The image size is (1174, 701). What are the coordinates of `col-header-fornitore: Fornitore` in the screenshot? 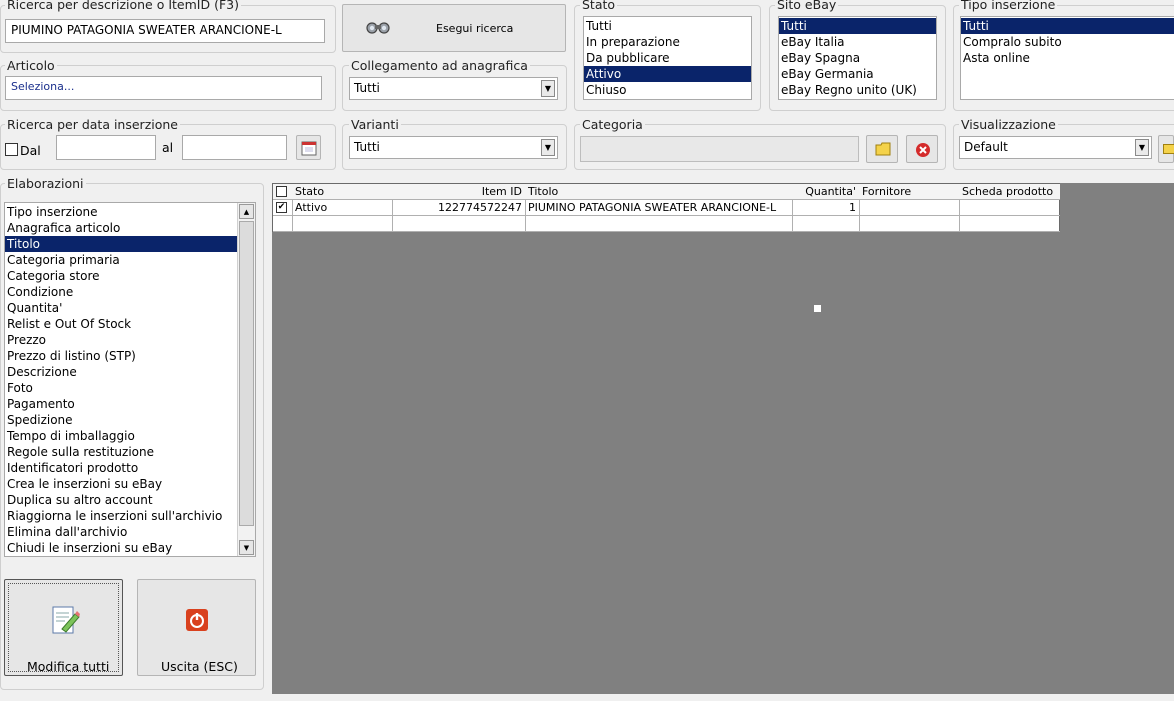 It's located at (909, 192).